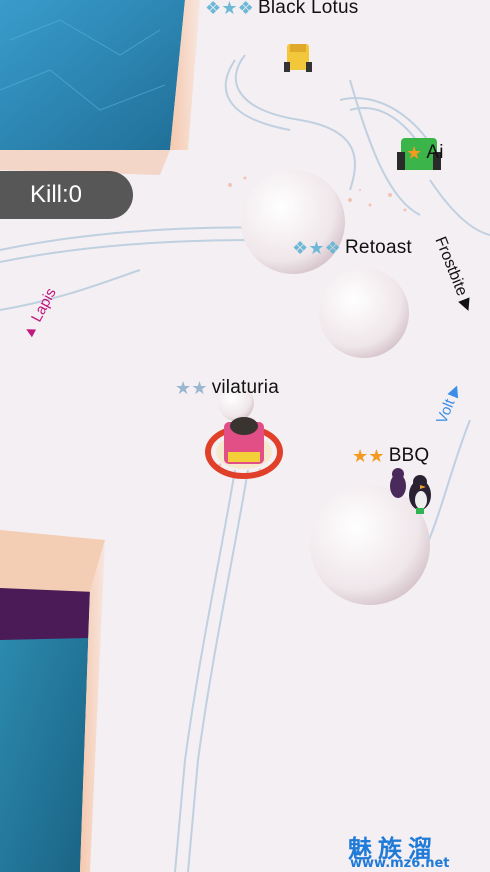  I want to click on player-name: BBQ, so click(409, 455).